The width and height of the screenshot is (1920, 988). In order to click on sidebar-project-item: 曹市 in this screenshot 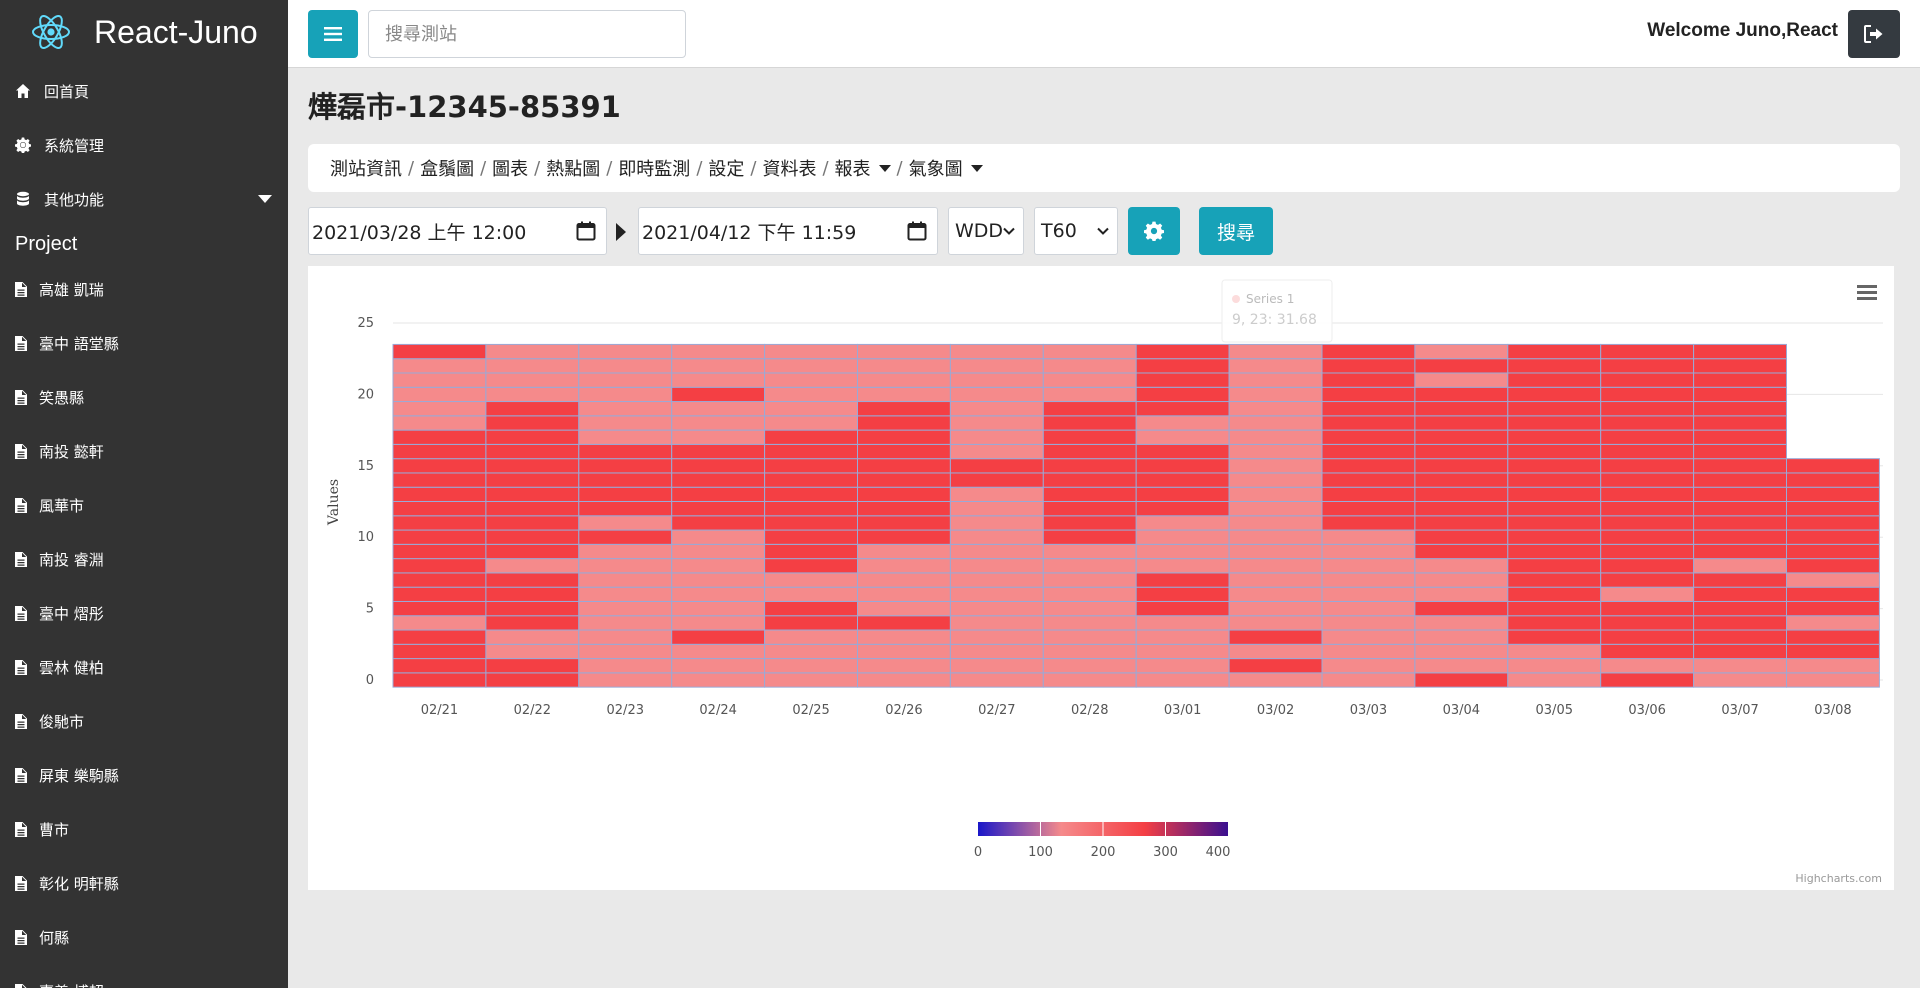, I will do `click(144, 829)`.